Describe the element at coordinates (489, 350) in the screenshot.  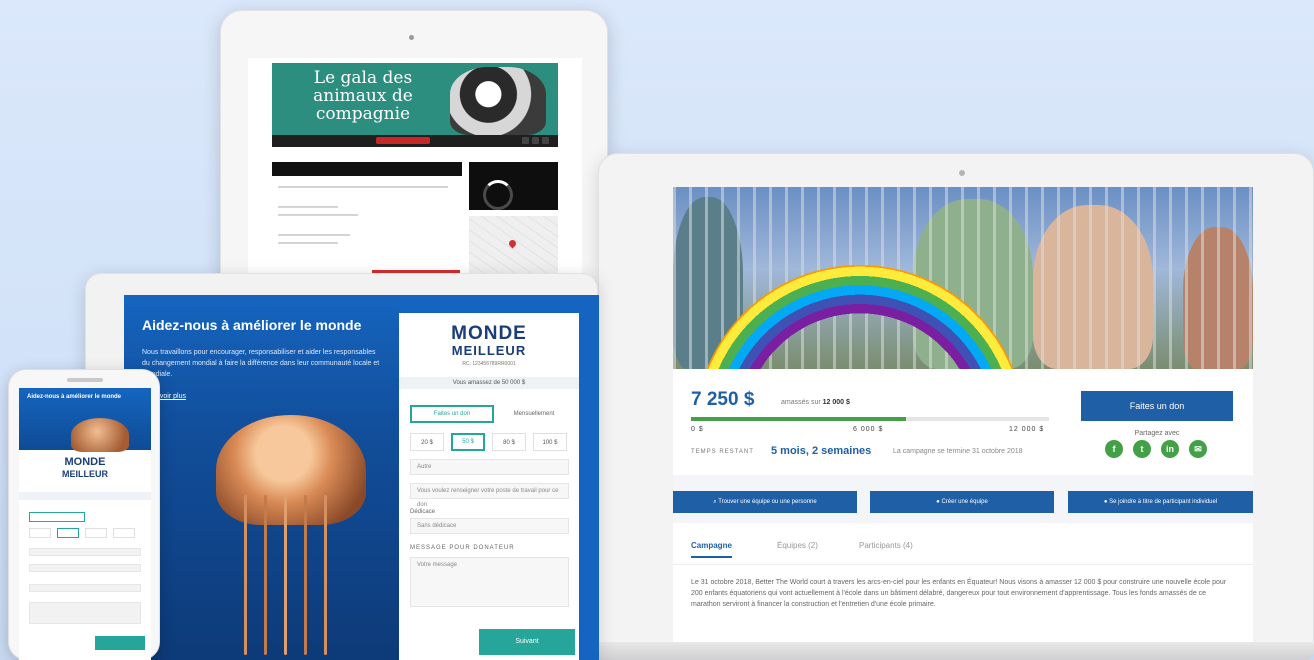
I see `logo-line-2: MEILLEUR` at that location.